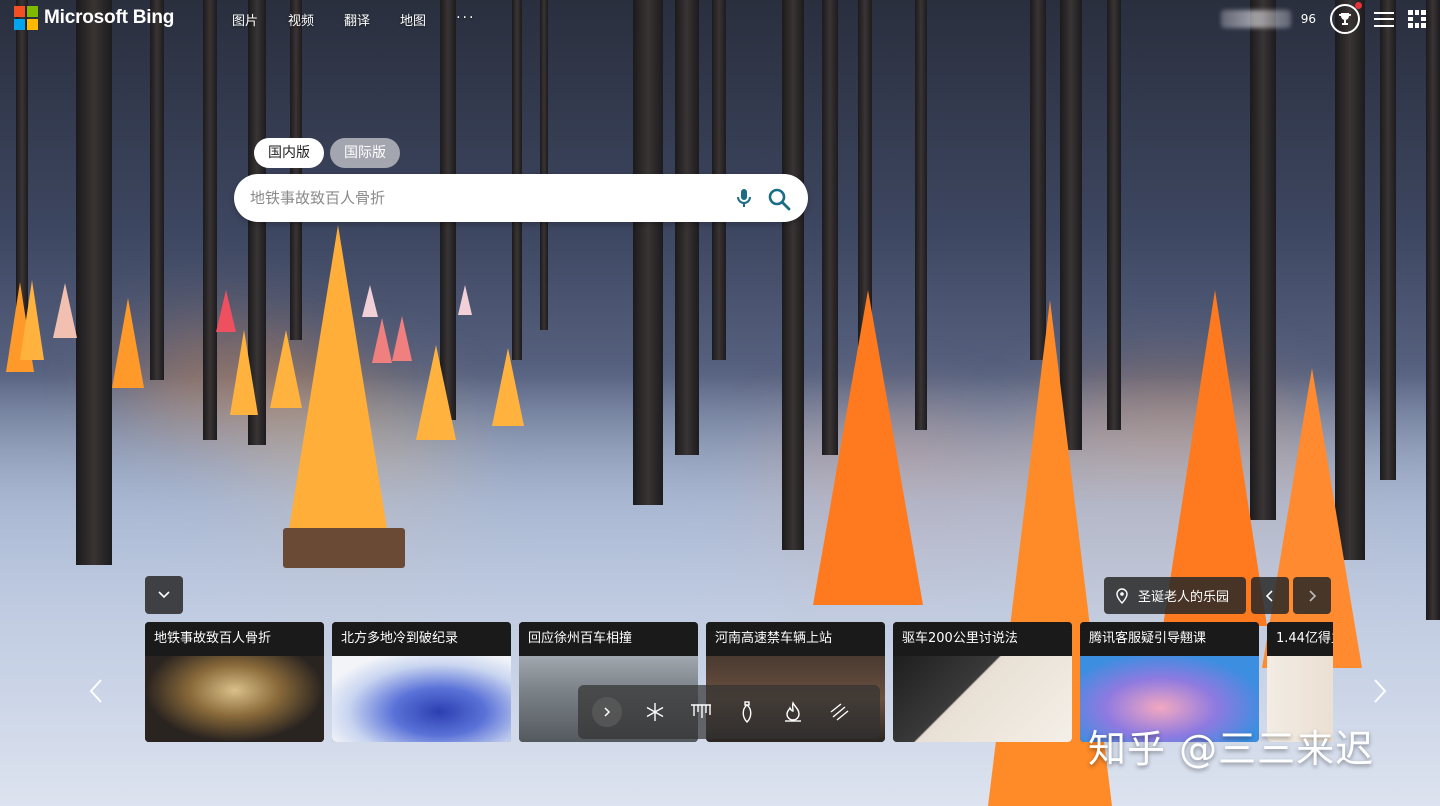 The height and width of the screenshot is (806, 1440). I want to click on news-card-title: 腾讯客服疑引导翹课, so click(1169, 639).